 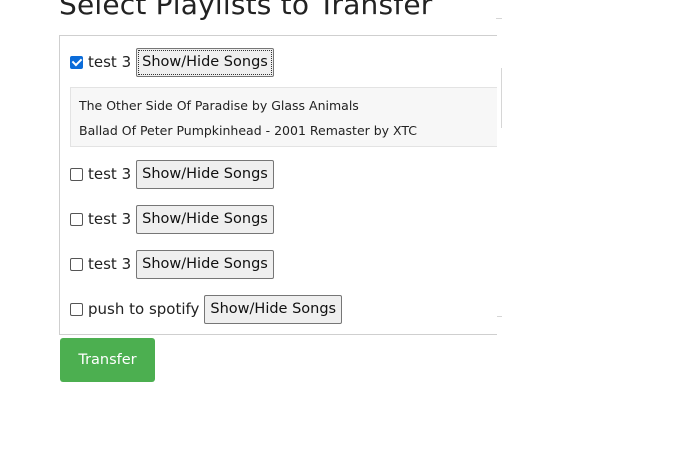 What do you see at coordinates (144, 309) in the screenshot?
I see `playlist-name: push to spotify` at bounding box center [144, 309].